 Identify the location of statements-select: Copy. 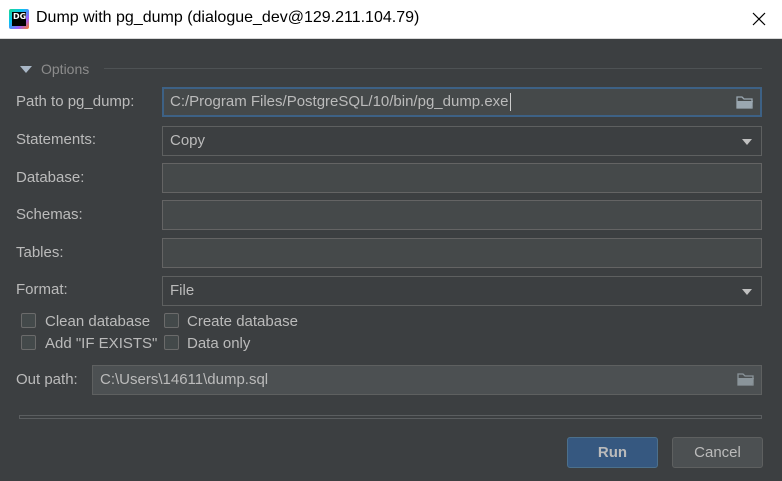
(462, 141).